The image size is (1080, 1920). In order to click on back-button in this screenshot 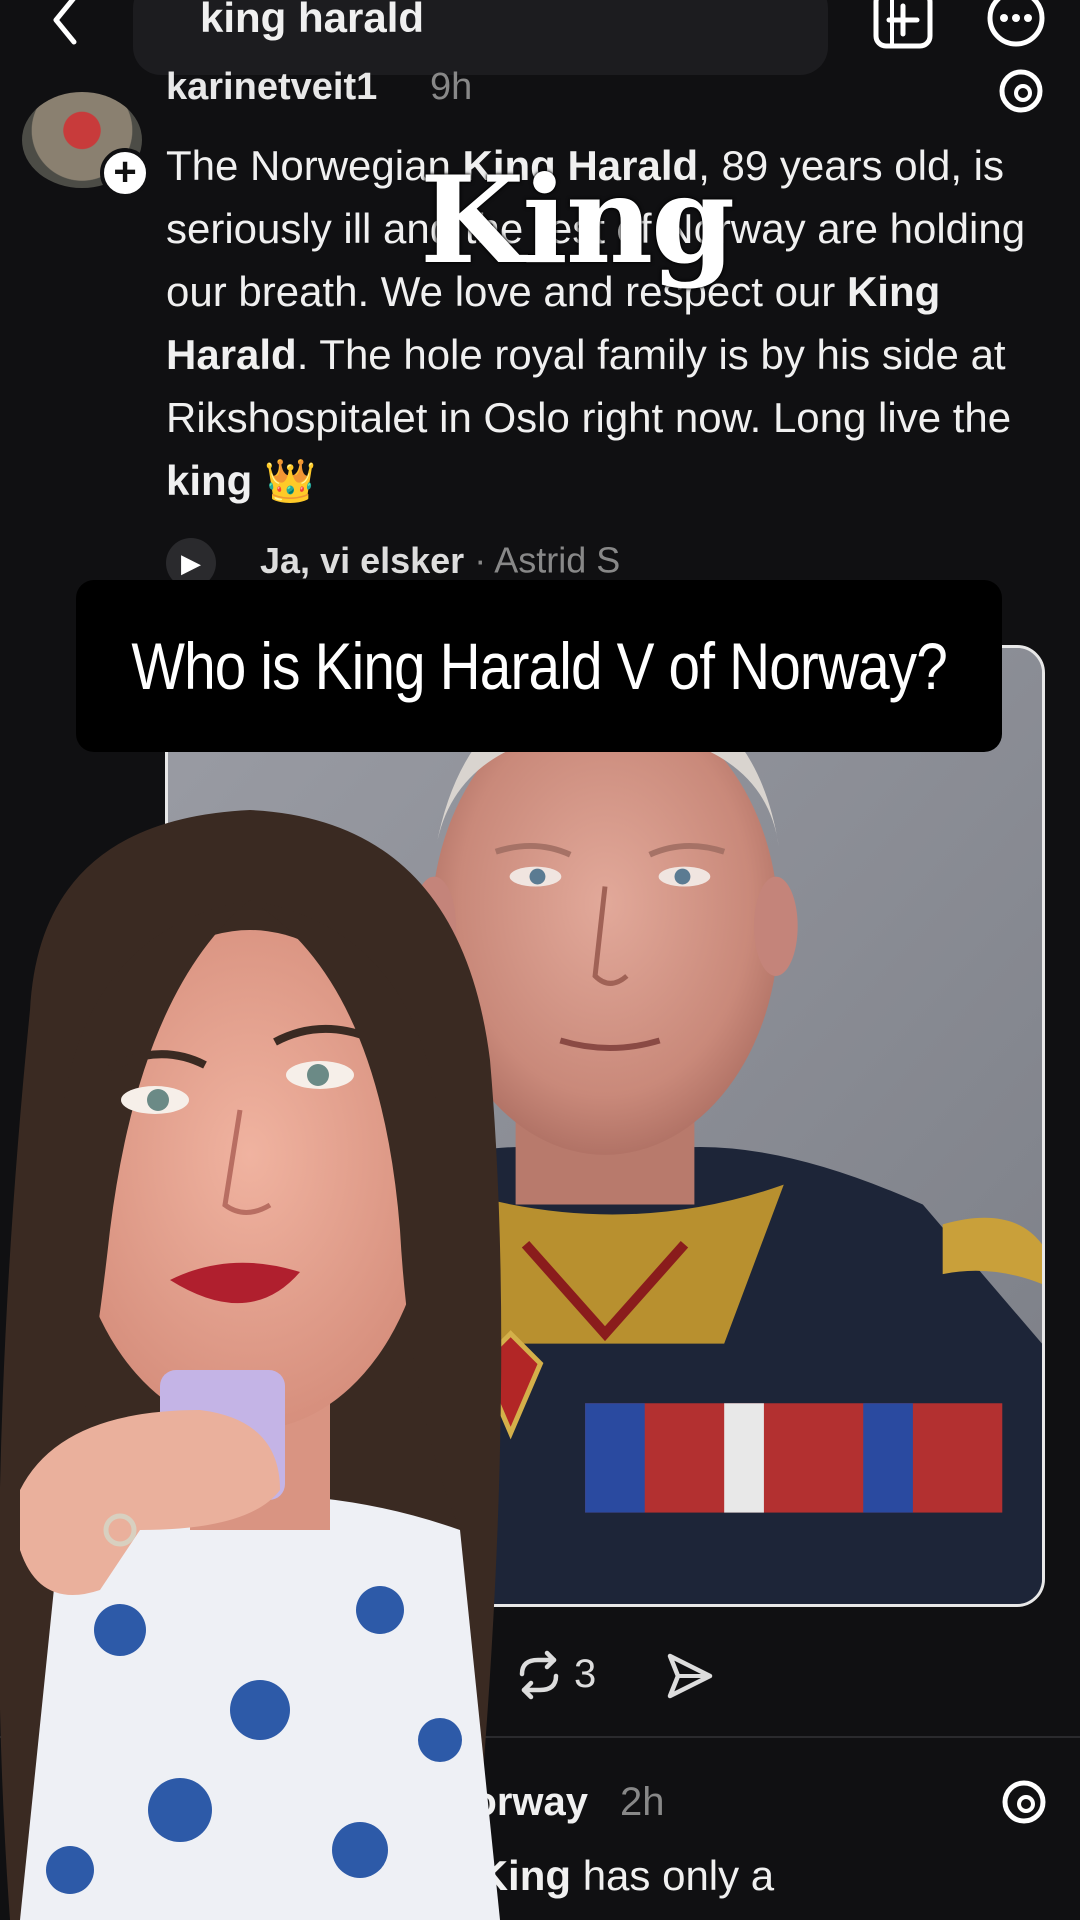, I will do `click(65, 25)`.